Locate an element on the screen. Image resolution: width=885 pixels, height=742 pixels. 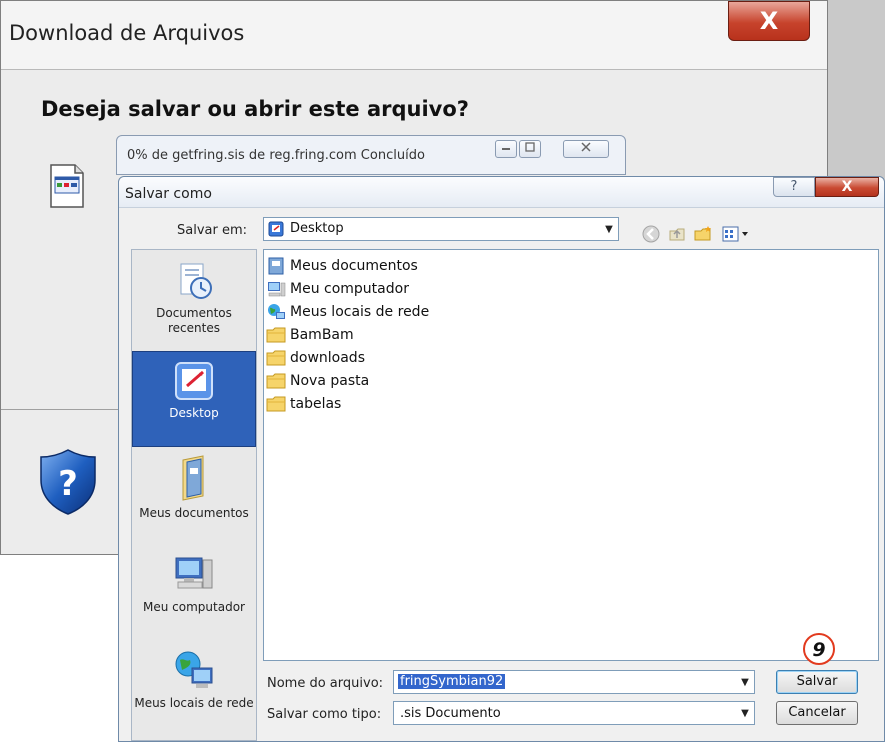
download-dialog-titlebar: Download de Arquivos X is located at coordinates (414, 35).